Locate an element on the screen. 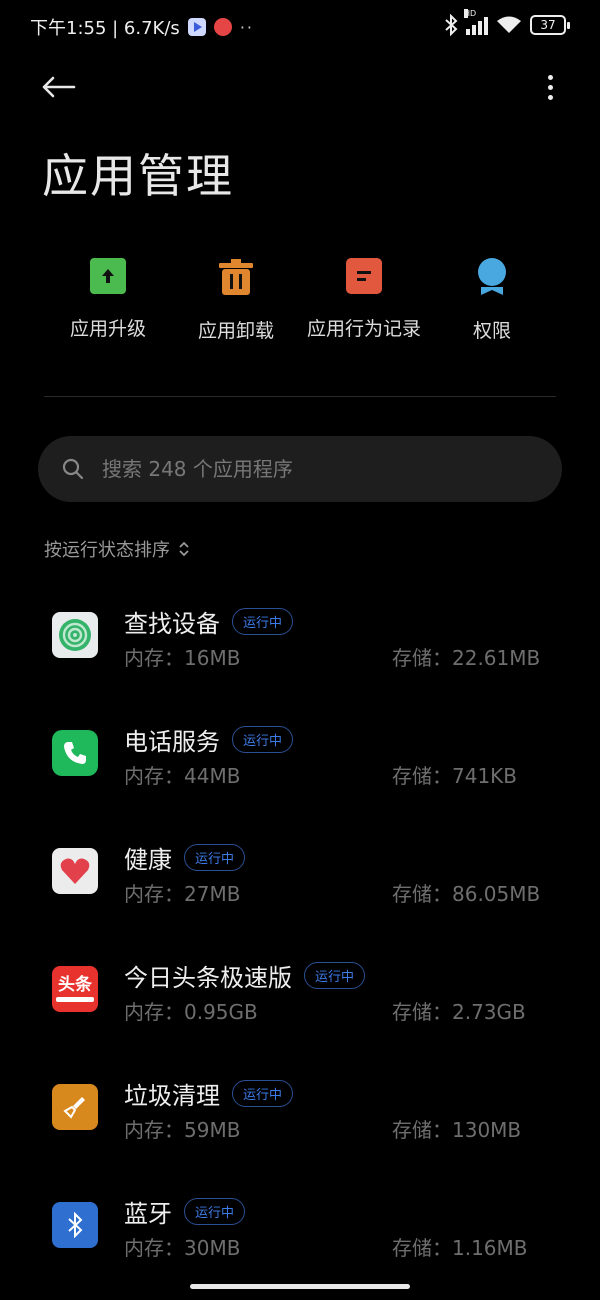 The width and height of the screenshot is (600, 1300). more-notifications-icon: ·· is located at coordinates (246, 27).